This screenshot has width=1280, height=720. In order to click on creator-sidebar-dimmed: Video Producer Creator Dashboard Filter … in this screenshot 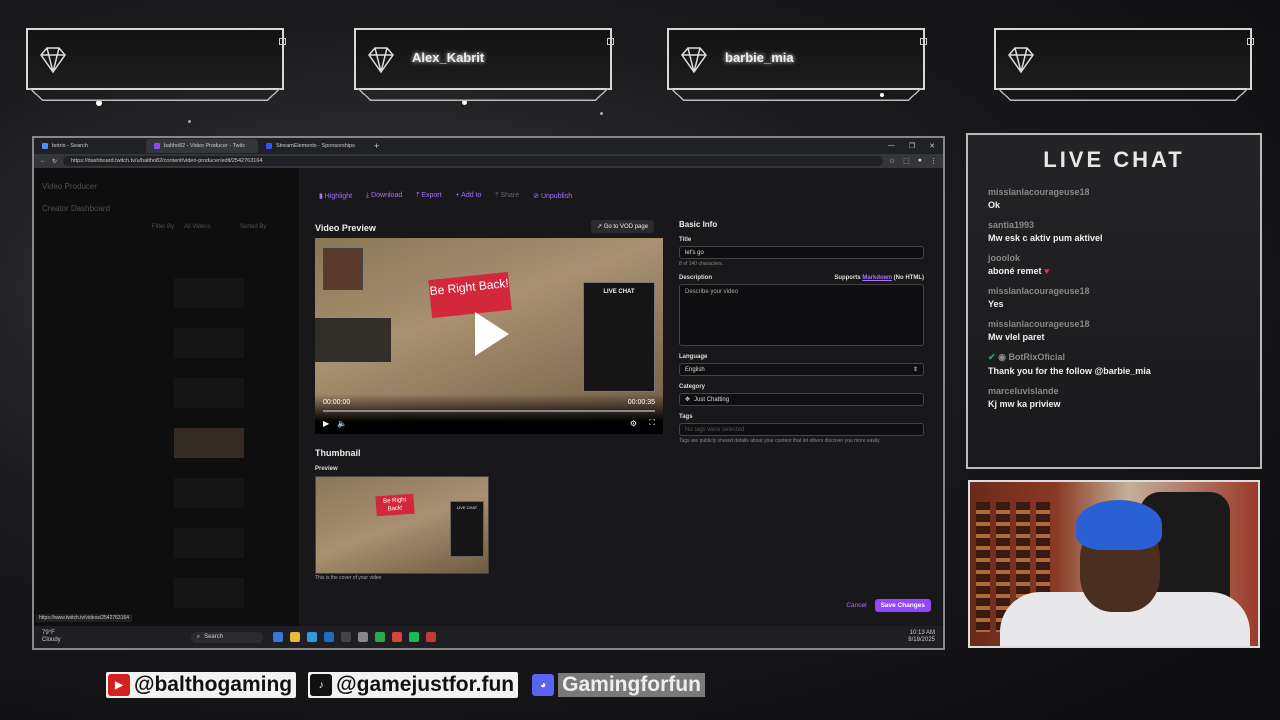, I will do `click(166, 408)`.